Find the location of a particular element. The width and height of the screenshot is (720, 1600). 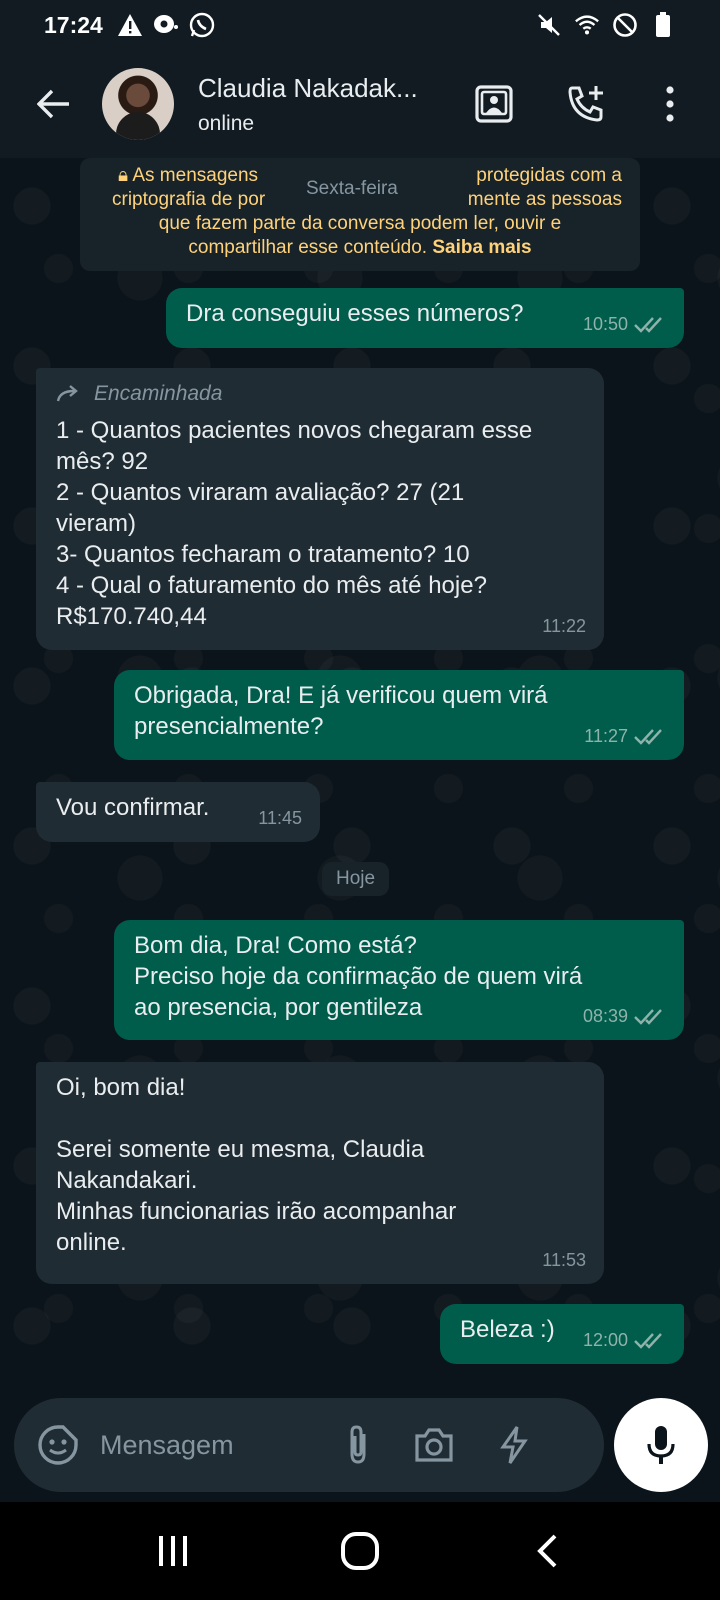

wifi-icon is located at coordinates (587, 25).